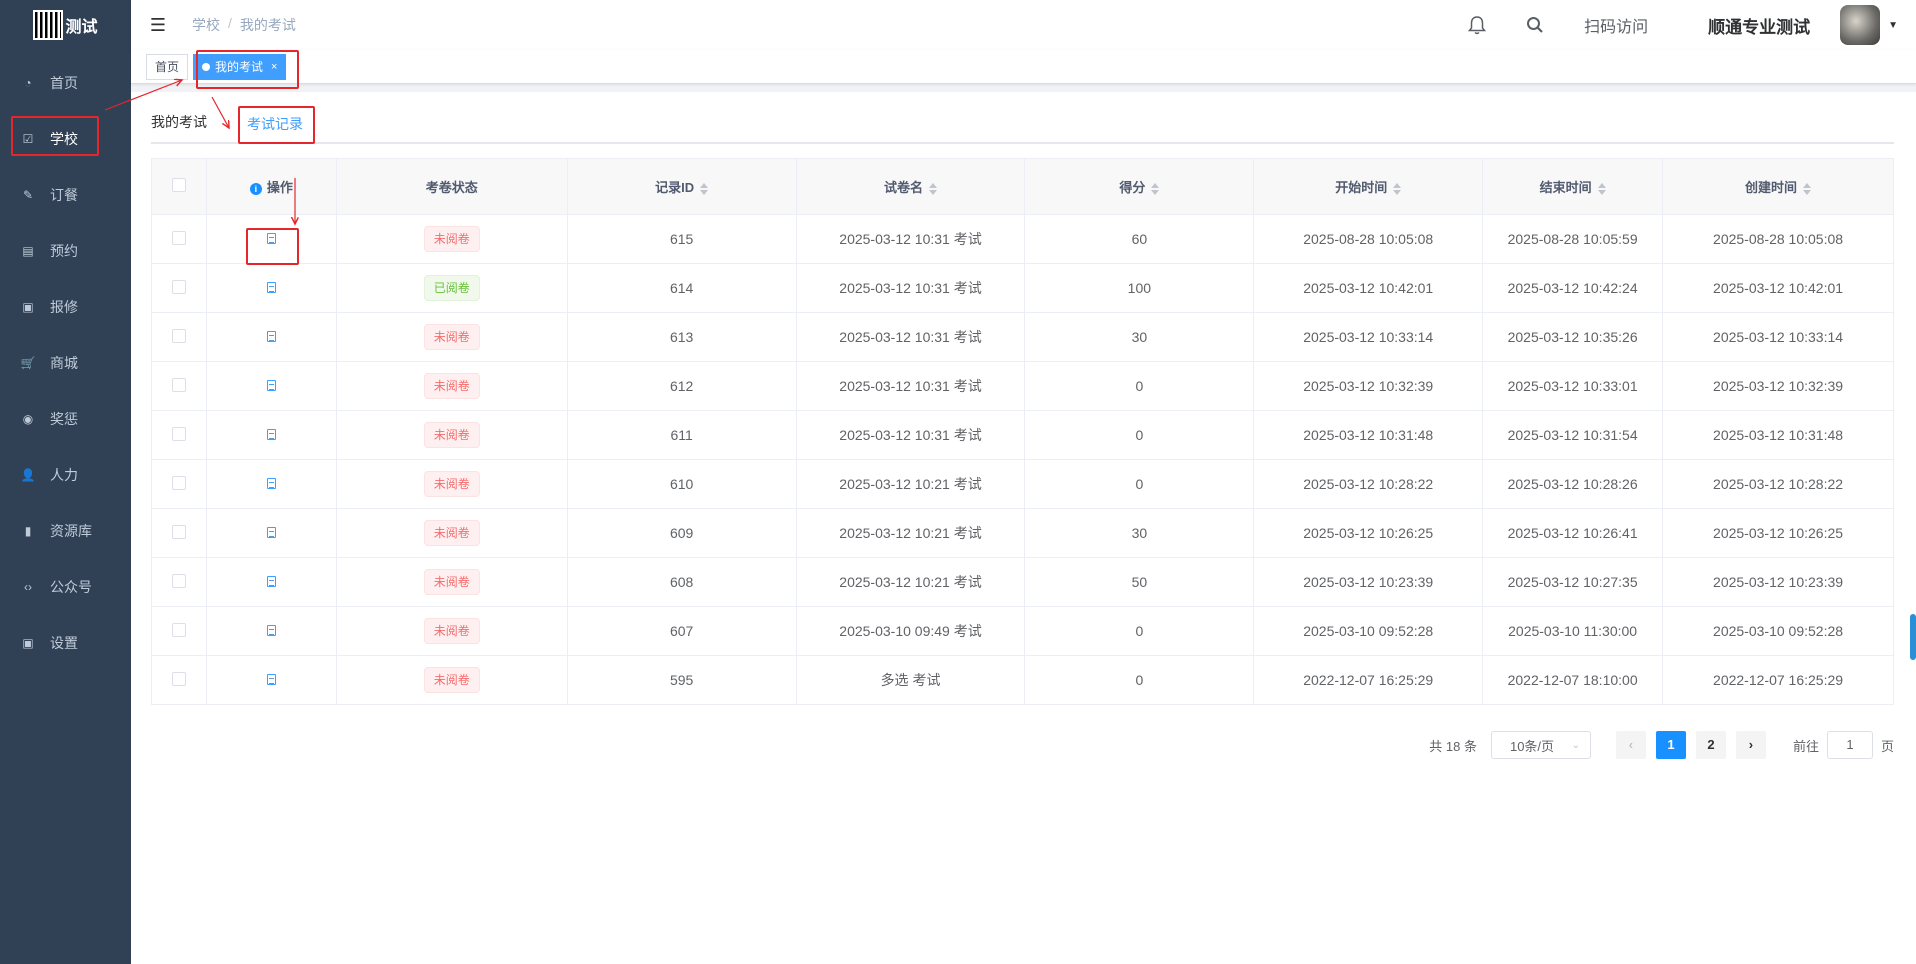 This screenshot has width=1916, height=964. Describe the element at coordinates (65, 363) in the screenshot. I see `sidebar-item-5: 🛒 商城` at that location.